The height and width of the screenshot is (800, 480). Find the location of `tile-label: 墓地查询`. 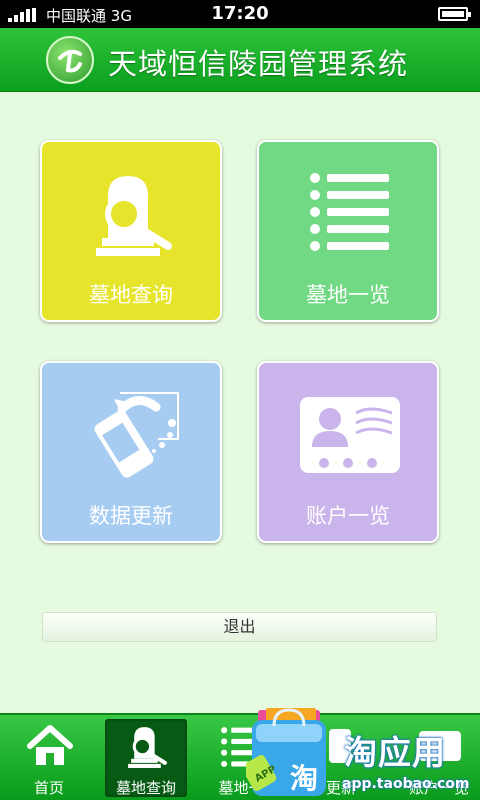

tile-label: 墓地查询 is located at coordinates (131, 295).